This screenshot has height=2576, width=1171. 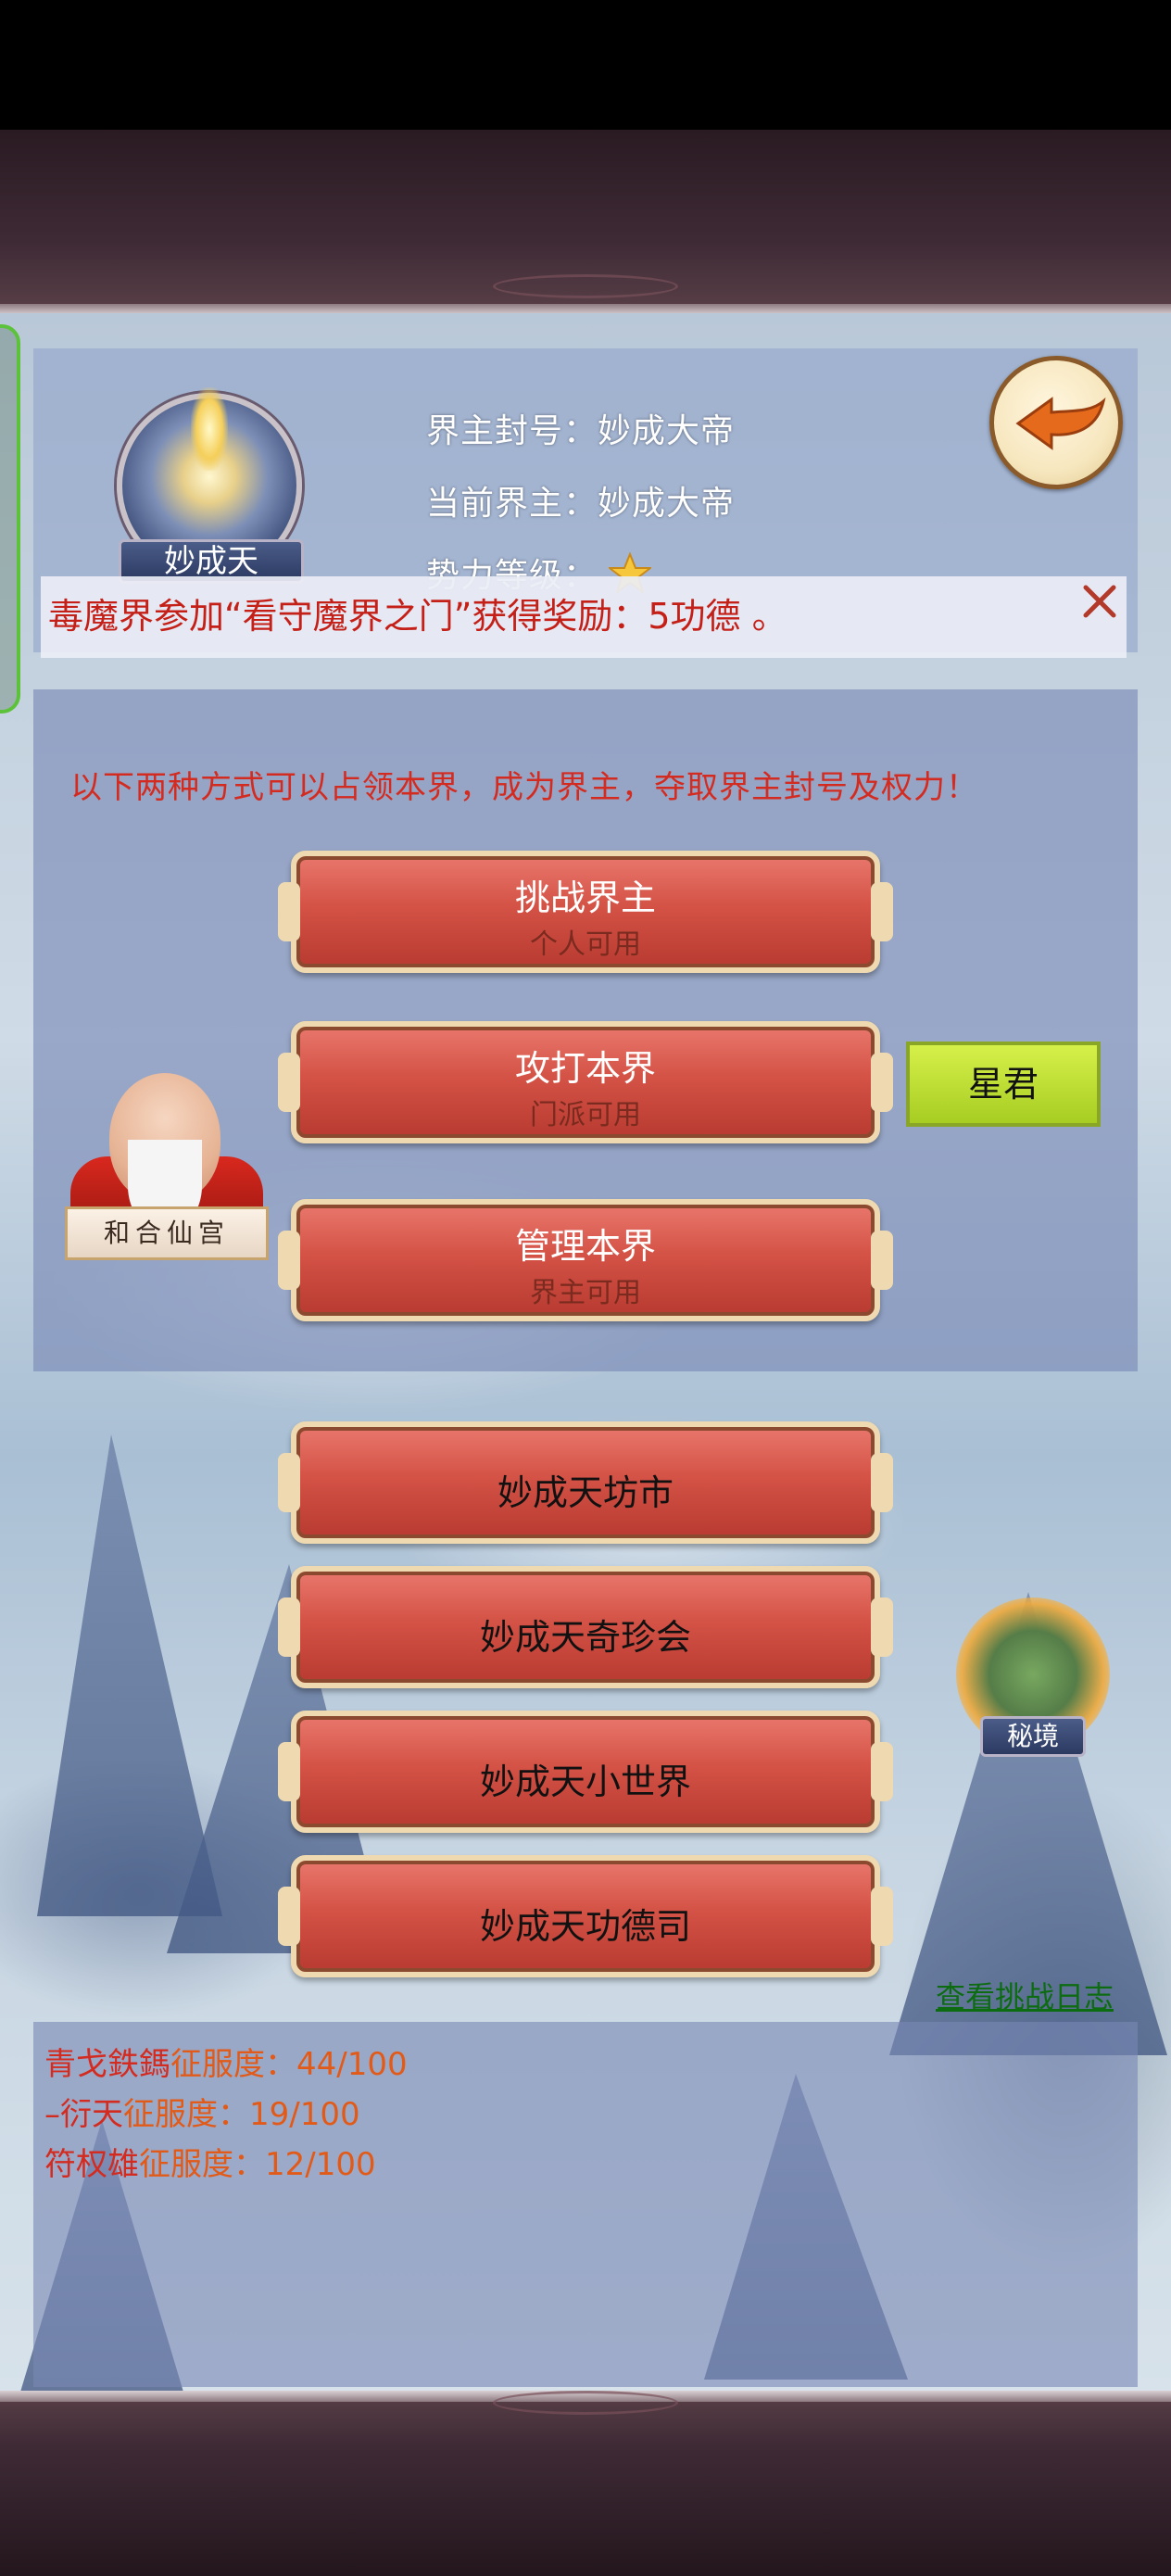 What do you see at coordinates (1004, 1084) in the screenshot?
I see `star-lord-button: 星君` at bounding box center [1004, 1084].